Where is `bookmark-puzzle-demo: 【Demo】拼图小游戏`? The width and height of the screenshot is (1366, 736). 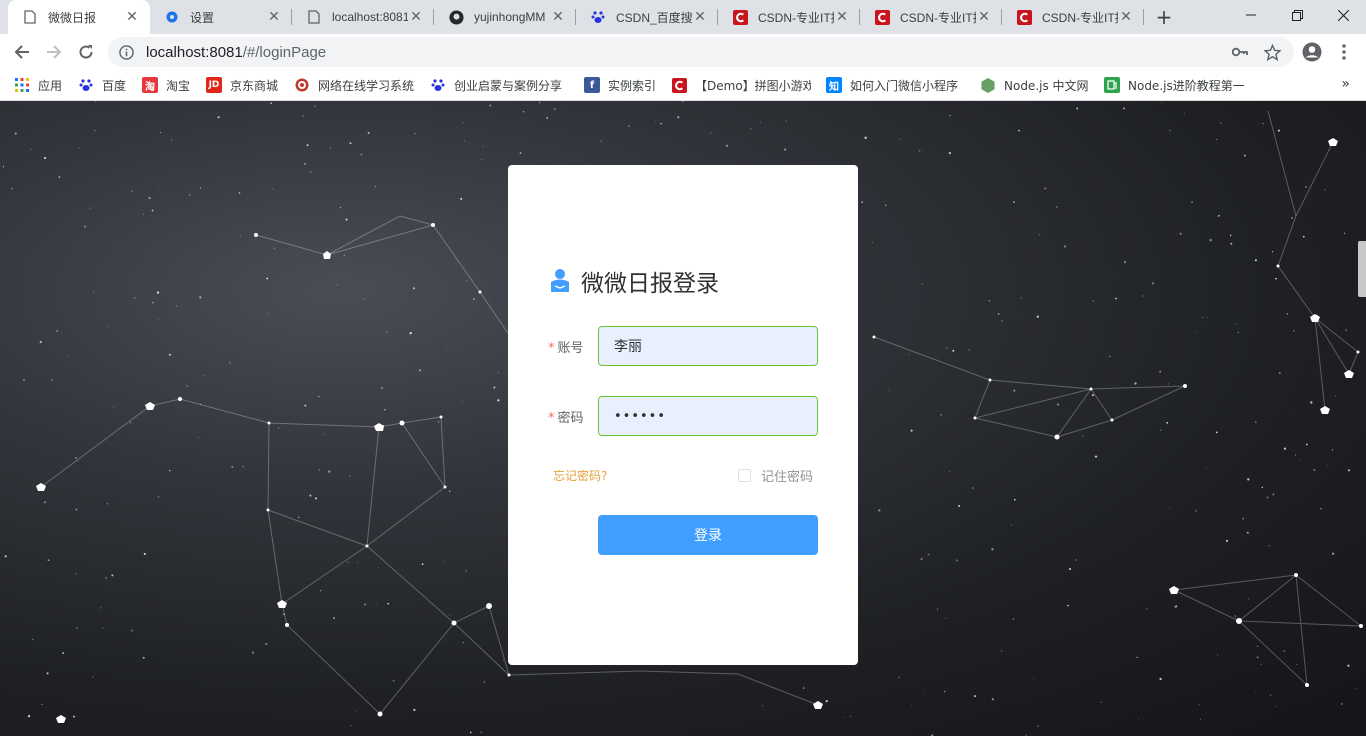 bookmark-puzzle-demo: 【Demo】拼图小游戏 is located at coordinates (741, 85).